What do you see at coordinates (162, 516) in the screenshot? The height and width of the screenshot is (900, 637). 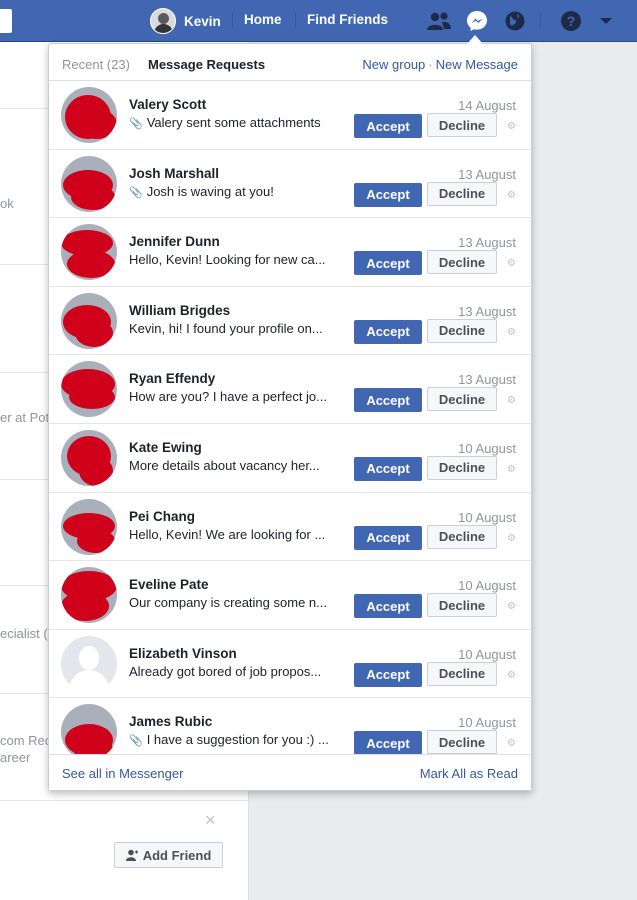 I see `sender-name: Pei Chang` at bounding box center [162, 516].